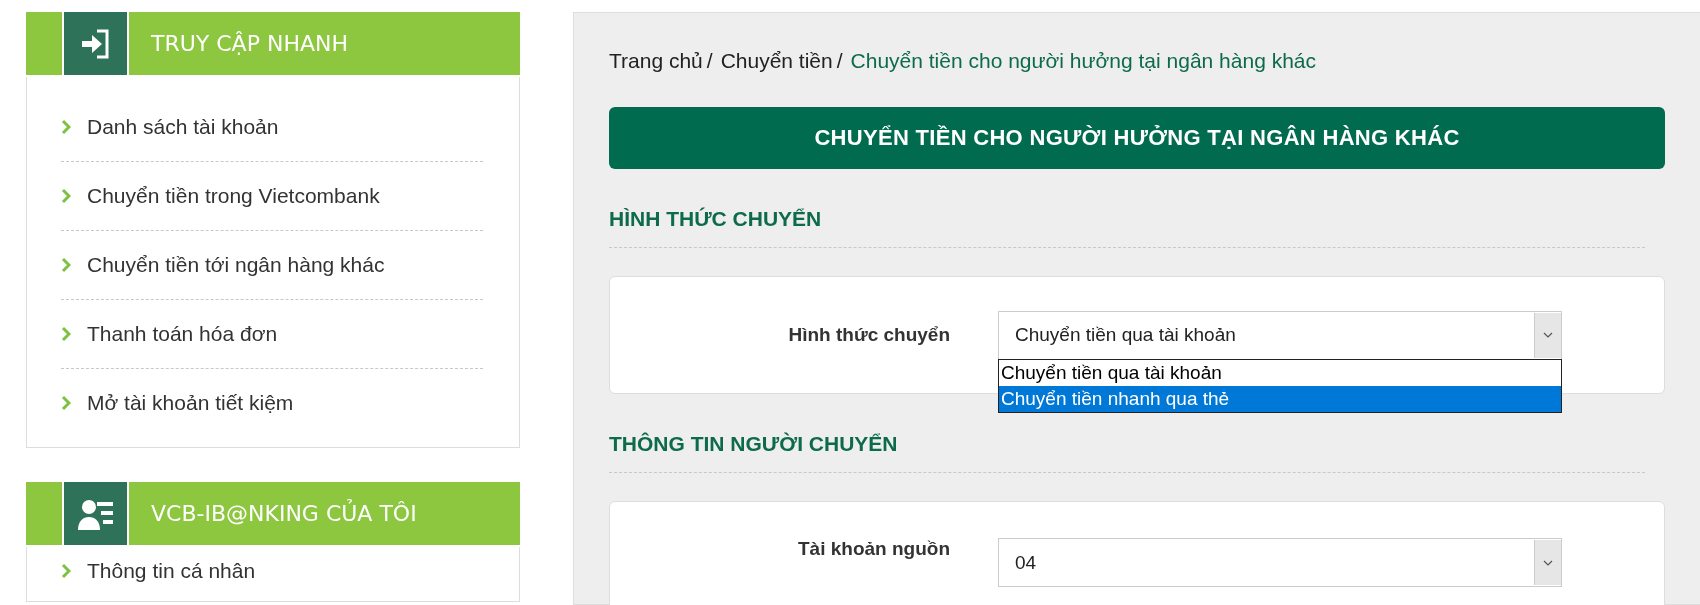 This screenshot has width=1700, height=605. I want to click on sidebar-link: Mở tài khoản tiết kiệm, so click(190, 403).